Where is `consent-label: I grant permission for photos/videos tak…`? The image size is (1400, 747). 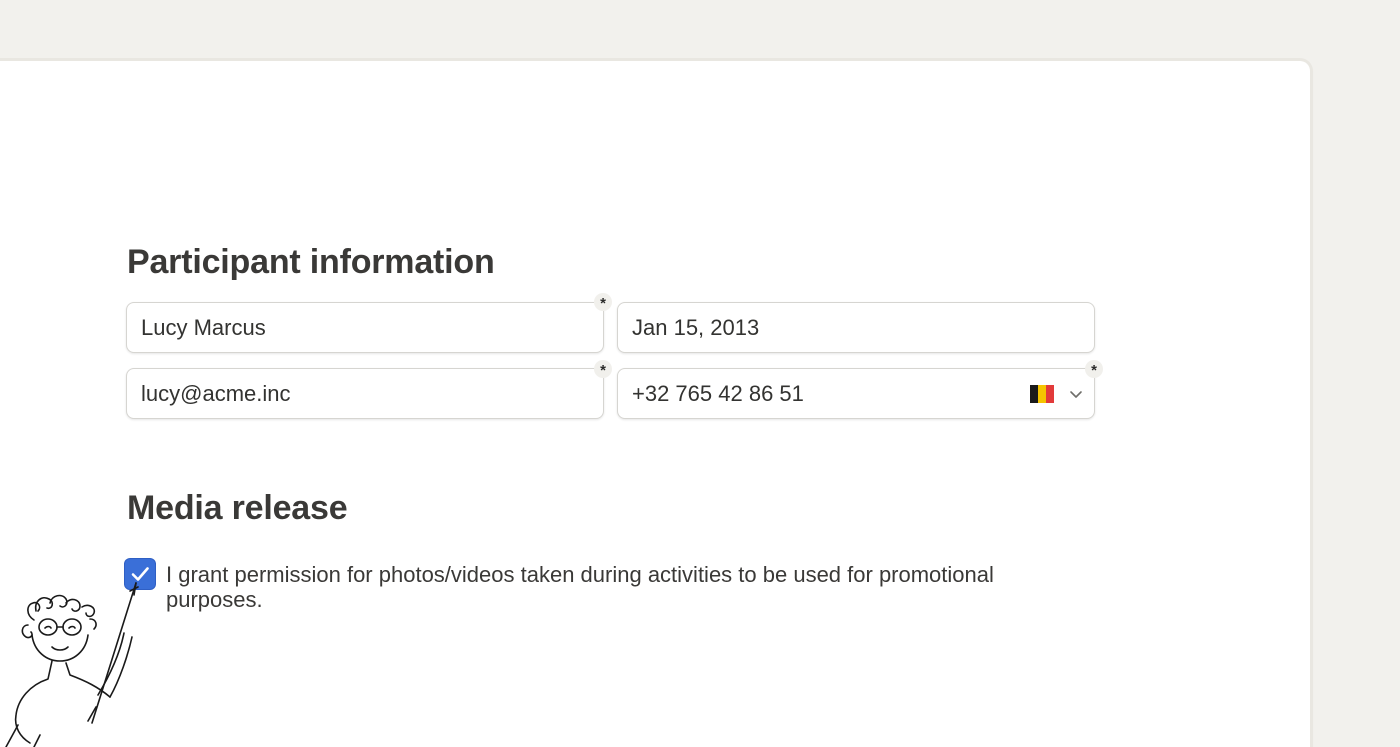
consent-label: I grant permission for photos/videos tak… is located at coordinates (580, 587).